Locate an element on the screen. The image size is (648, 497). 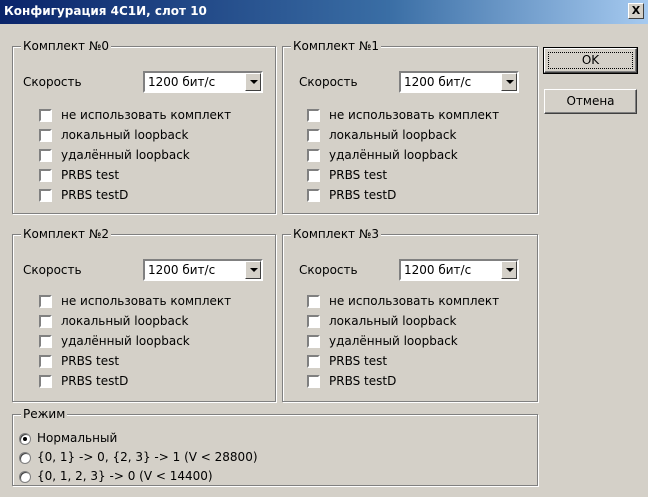
kit-2-title: Комплект №2 is located at coordinates (66, 234).